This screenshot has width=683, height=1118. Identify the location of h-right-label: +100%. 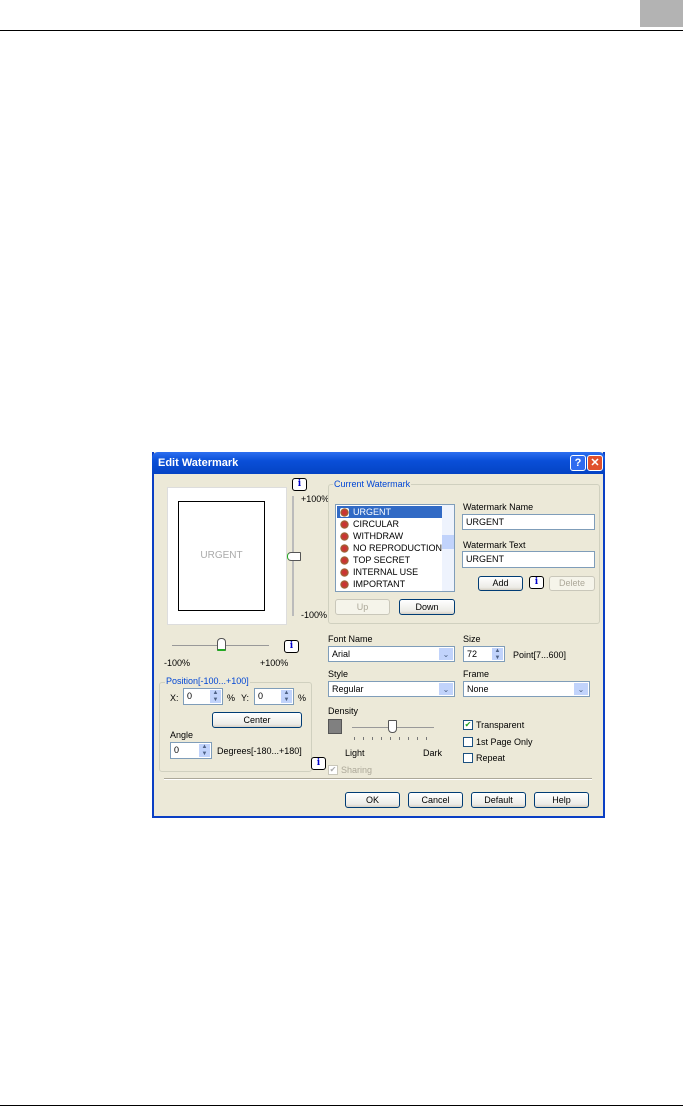
(274, 663).